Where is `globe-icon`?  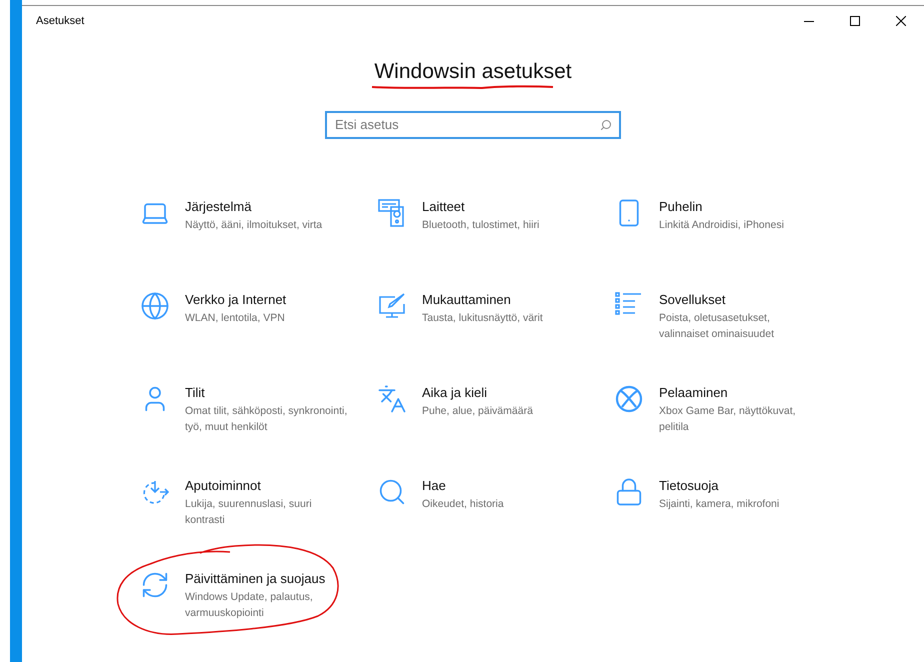
globe-icon is located at coordinates (155, 305).